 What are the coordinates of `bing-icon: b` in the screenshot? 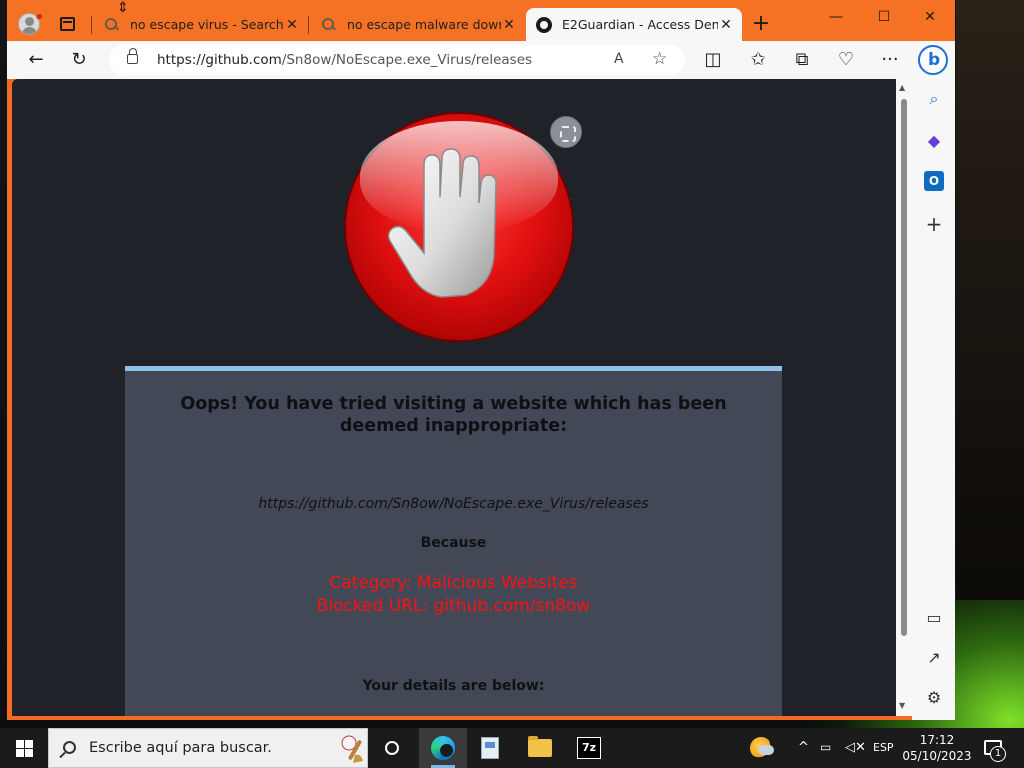 It's located at (934, 60).